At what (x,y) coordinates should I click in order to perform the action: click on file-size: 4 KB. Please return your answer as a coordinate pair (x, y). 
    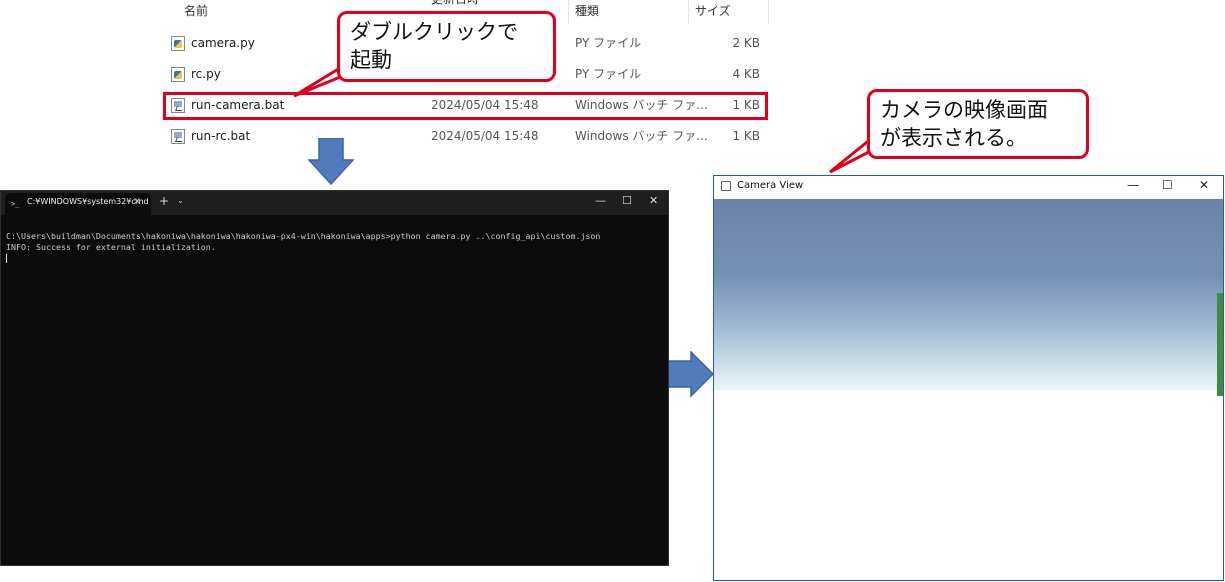
    Looking at the image, I should click on (746, 74).